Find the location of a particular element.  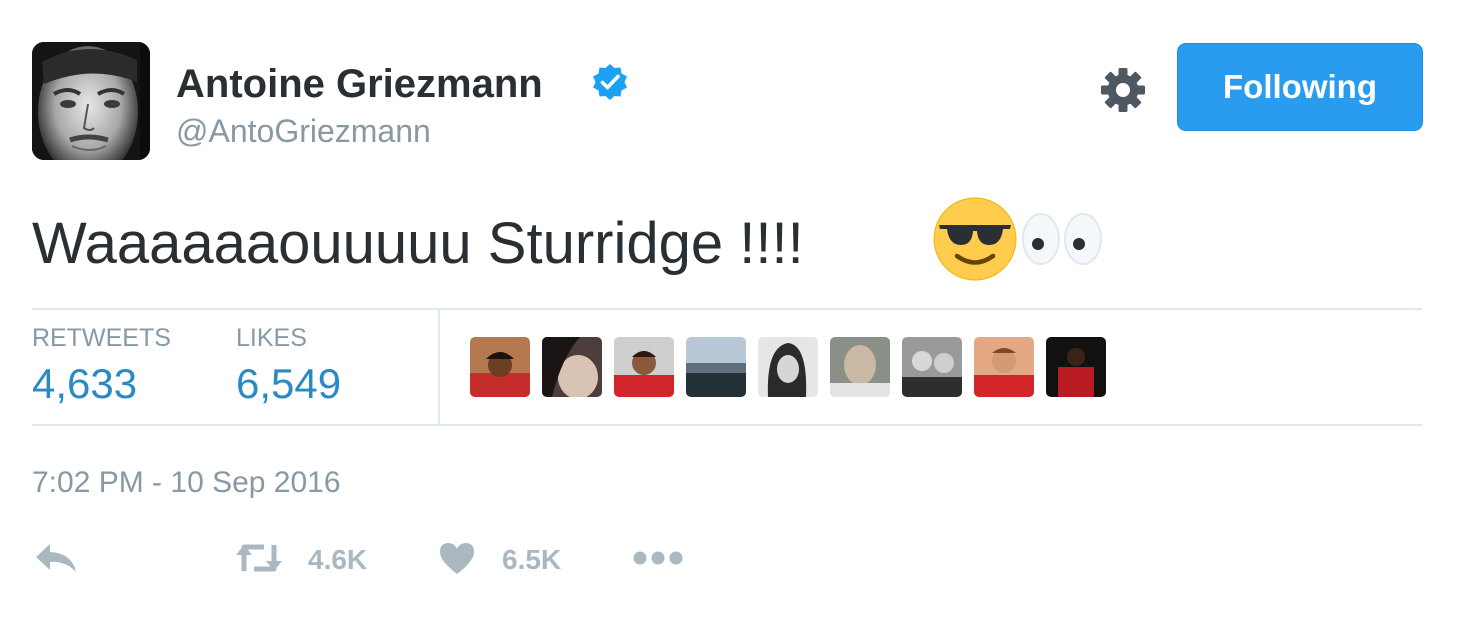

reply-icon is located at coordinates (56, 560).